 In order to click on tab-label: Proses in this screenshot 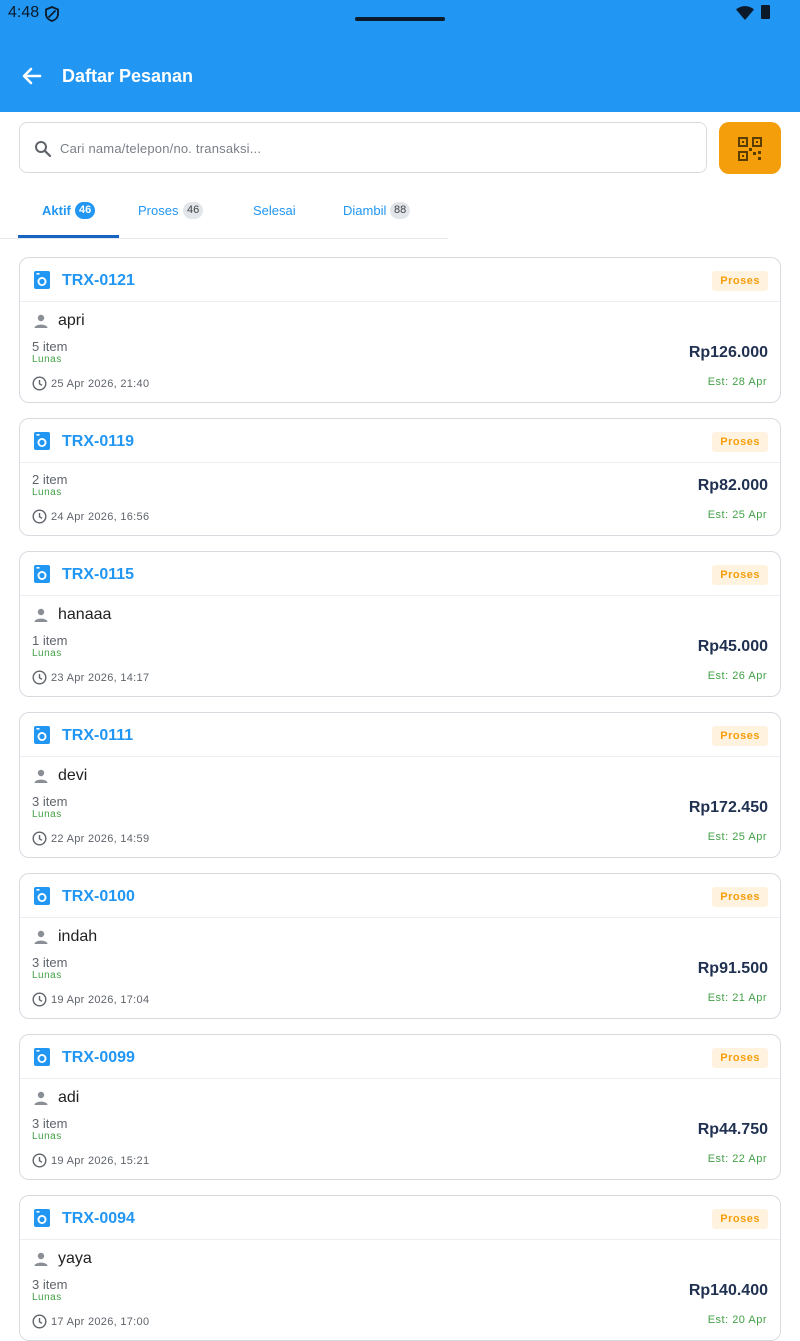, I will do `click(158, 210)`.